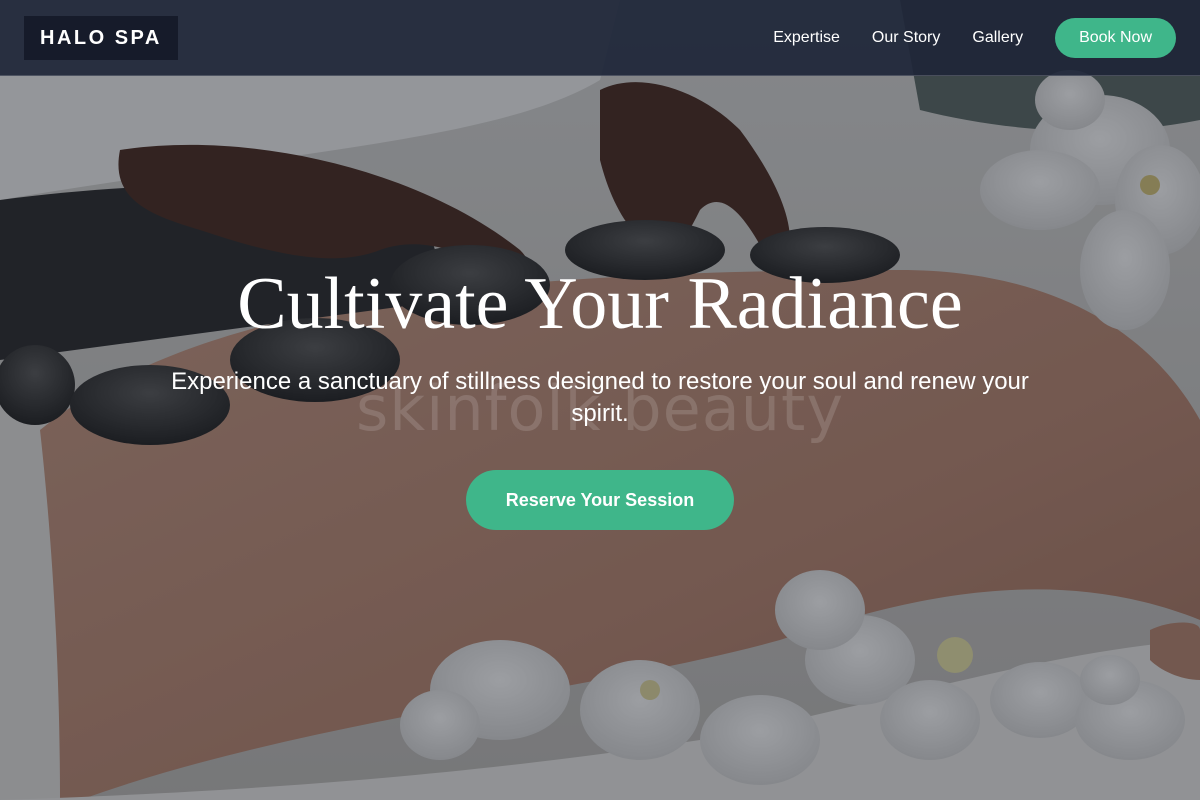  Describe the element at coordinates (1115, 38) in the screenshot. I see `book-now-button: Book Now` at that location.